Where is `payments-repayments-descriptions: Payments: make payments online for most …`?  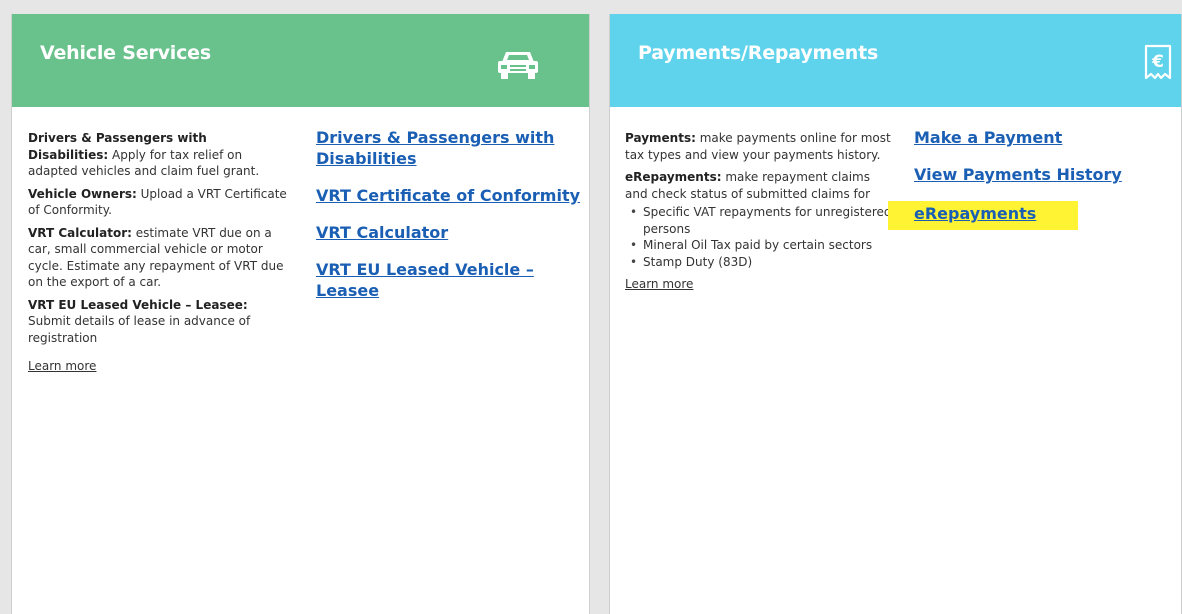 payments-repayments-descriptions: Payments: make payments online for most … is located at coordinates (759, 211).